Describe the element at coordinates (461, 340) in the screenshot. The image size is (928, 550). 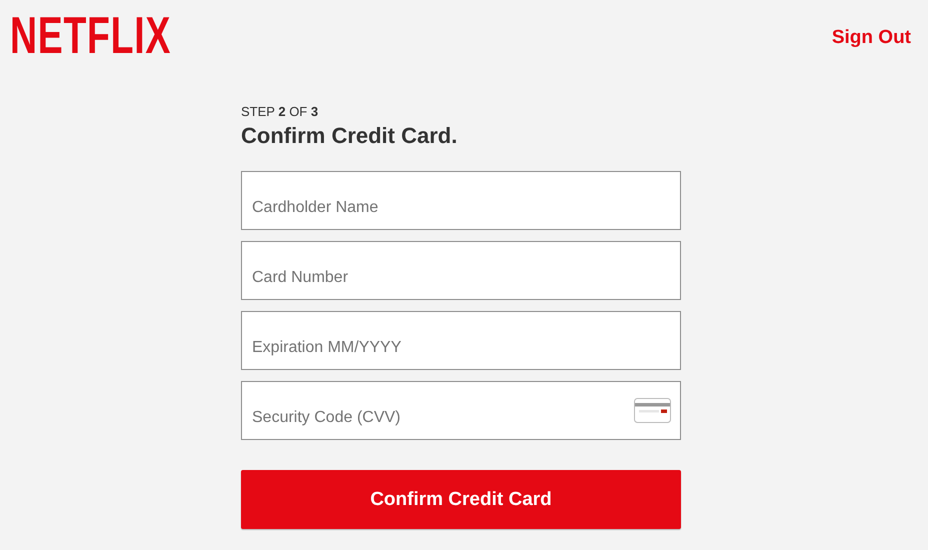
I see `input-field: Expiration MM/YYYY` at that location.